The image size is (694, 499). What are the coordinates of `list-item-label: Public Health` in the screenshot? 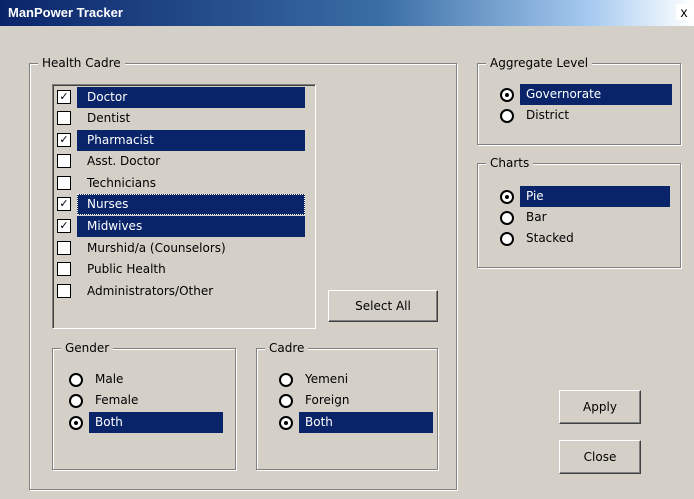 It's located at (126, 269).